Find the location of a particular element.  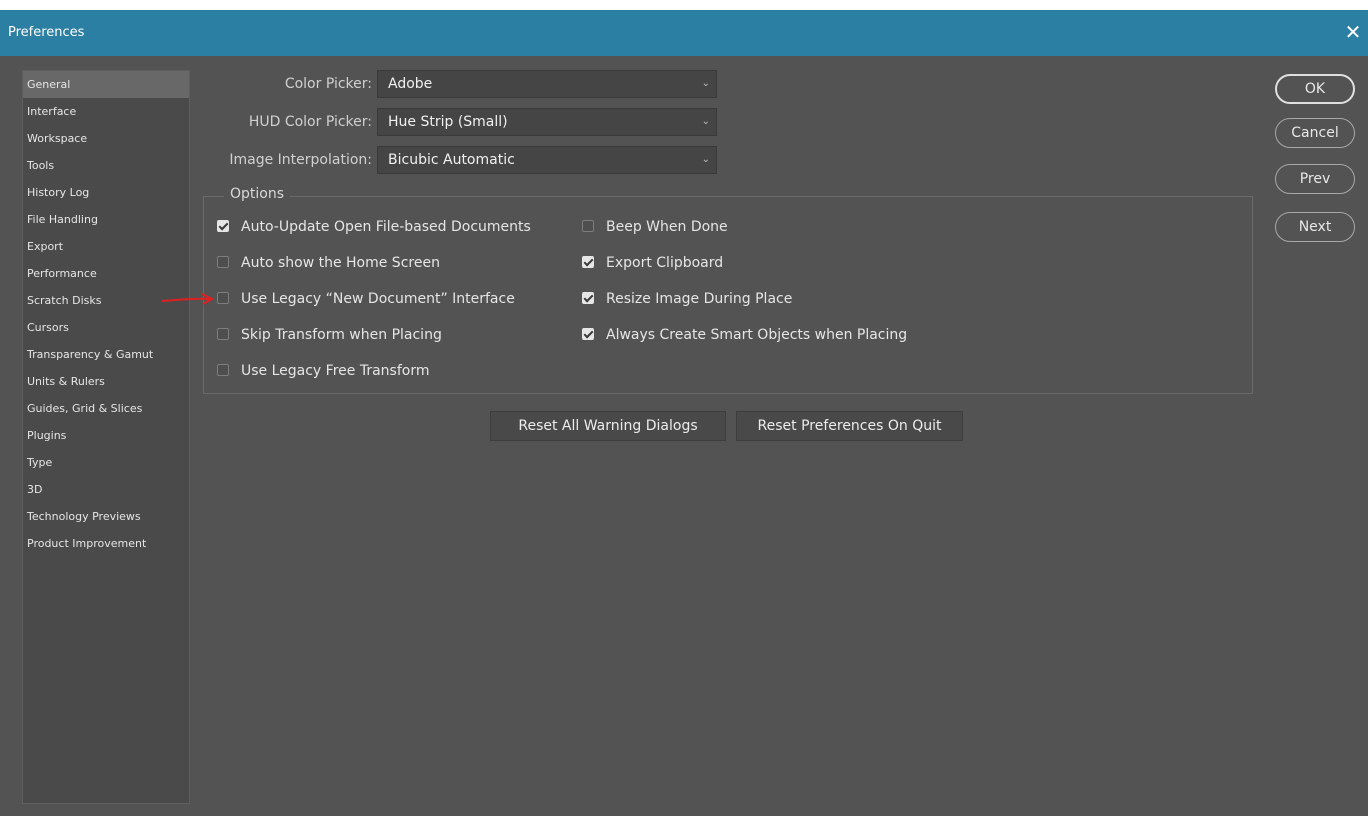

sidebar-item-tools: Tools is located at coordinates (106, 165).